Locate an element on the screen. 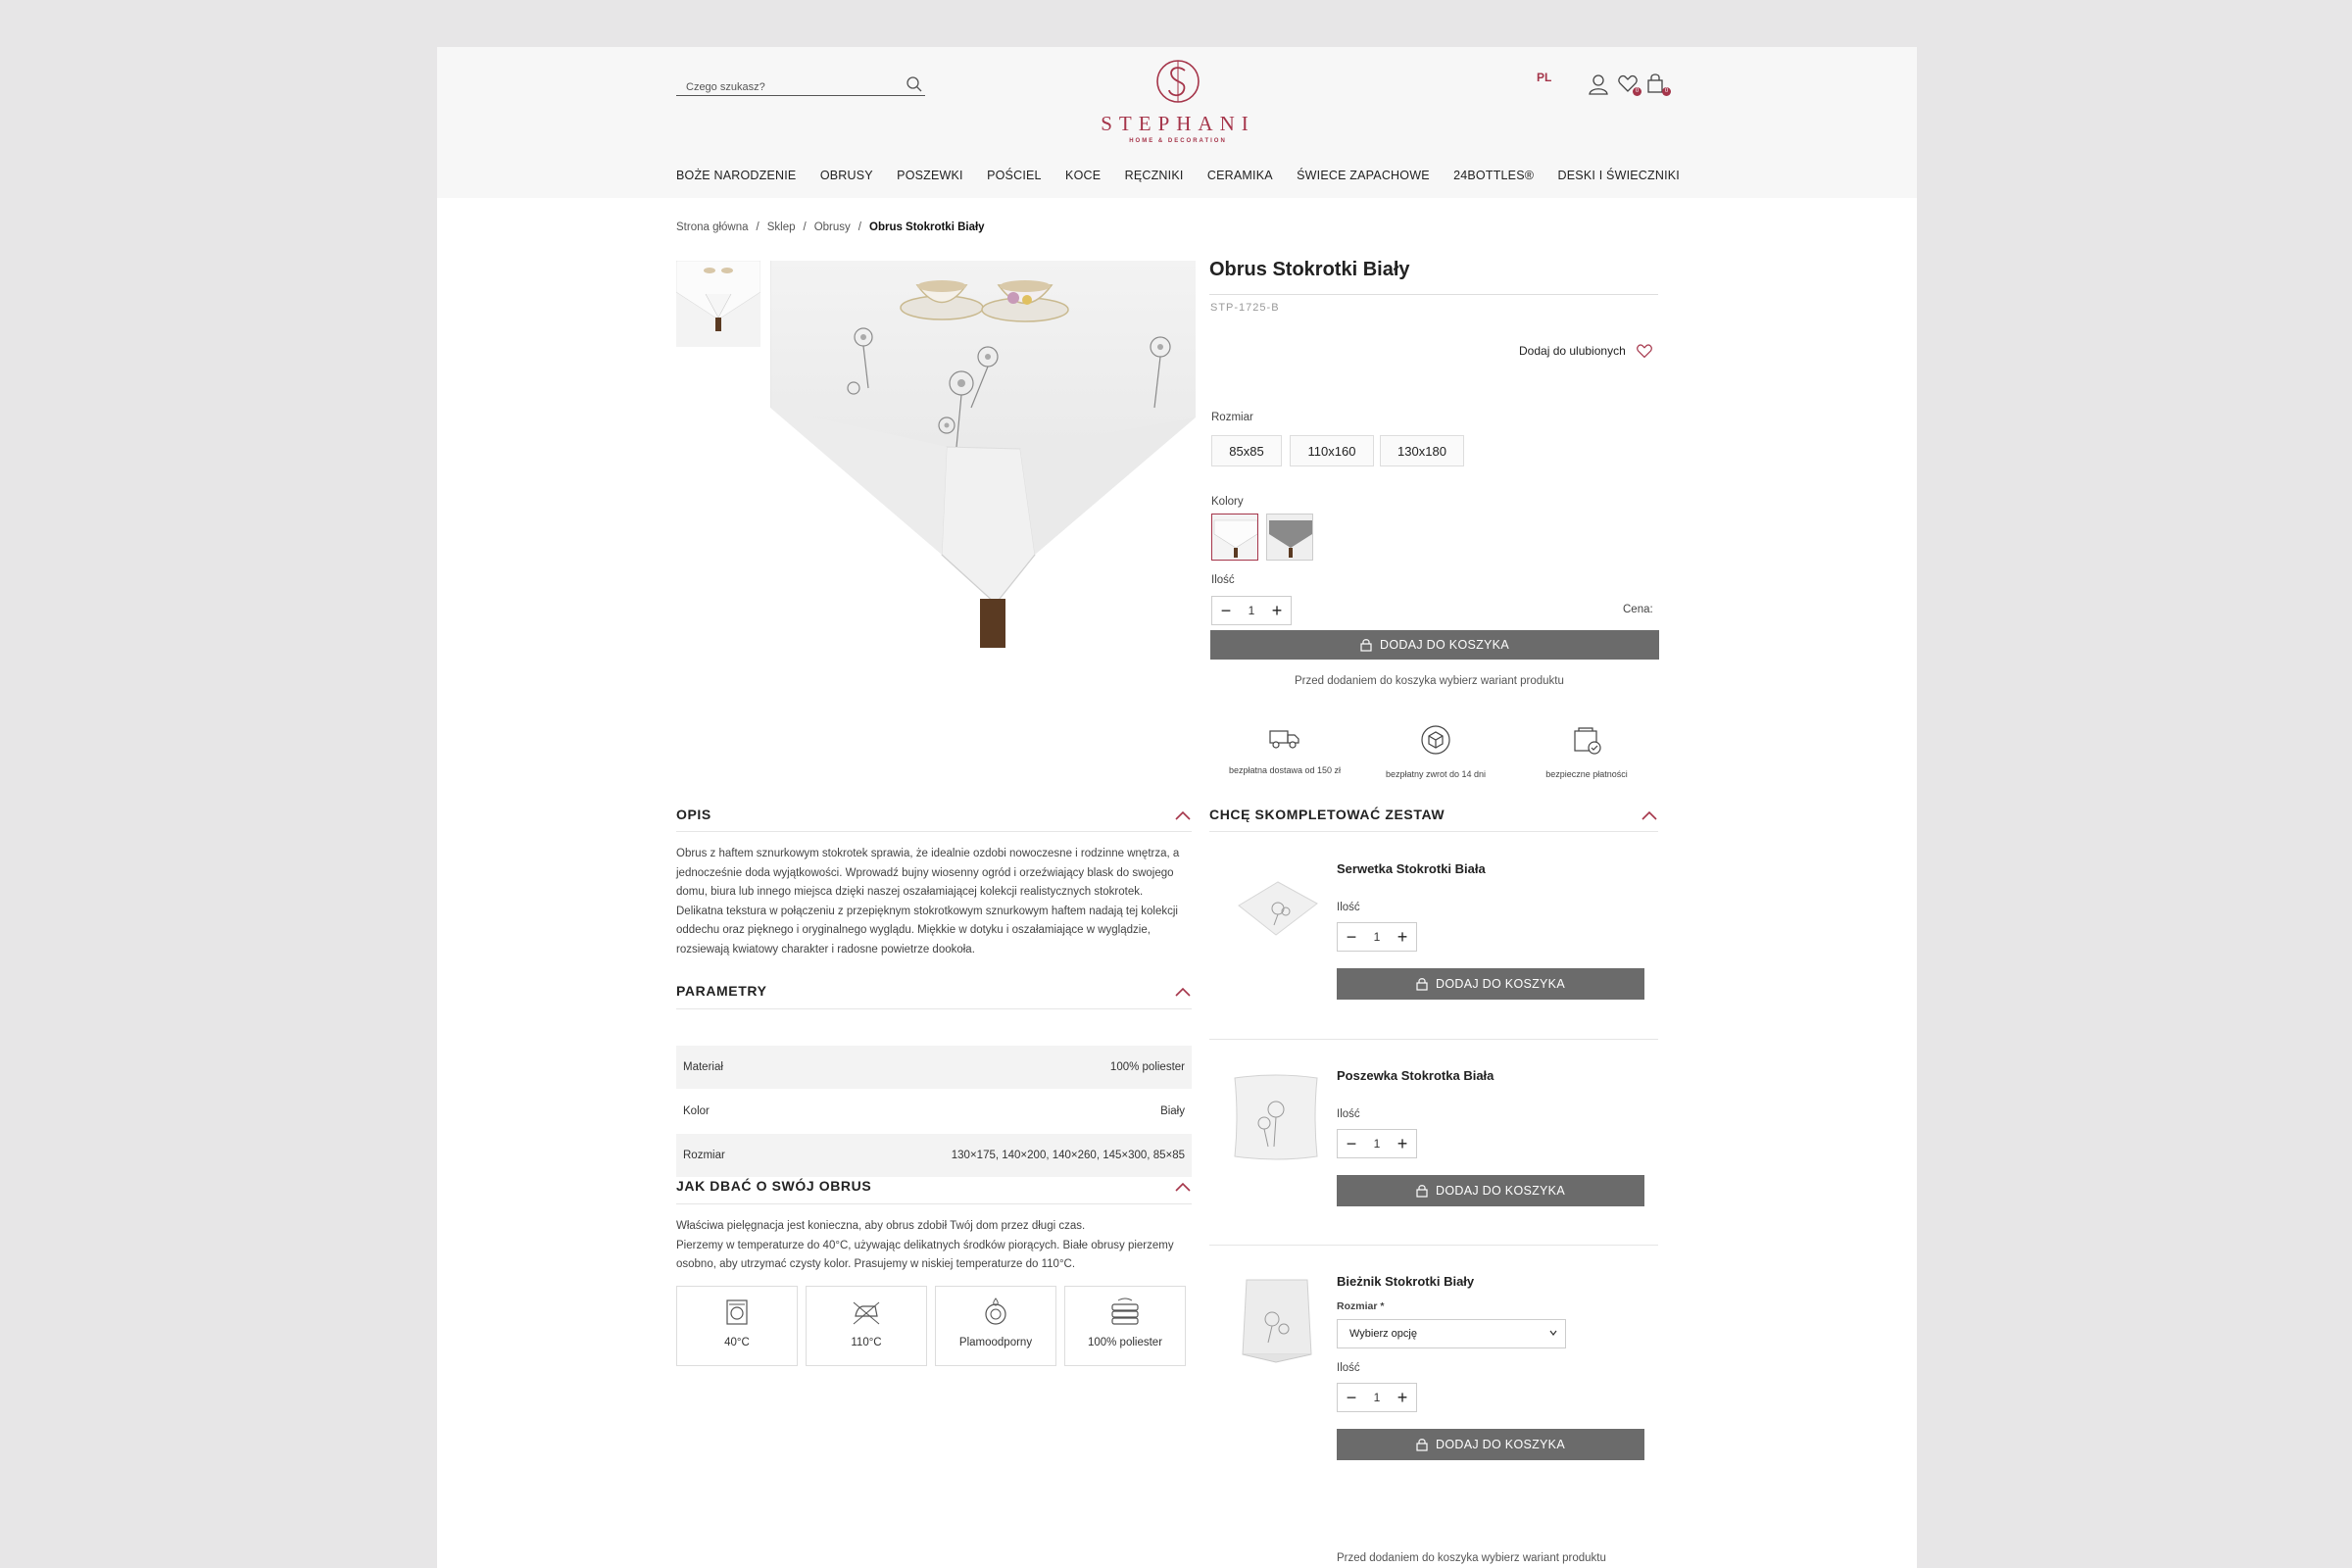 The height and width of the screenshot is (1568, 2352). search-input is located at coordinates (784, 83).